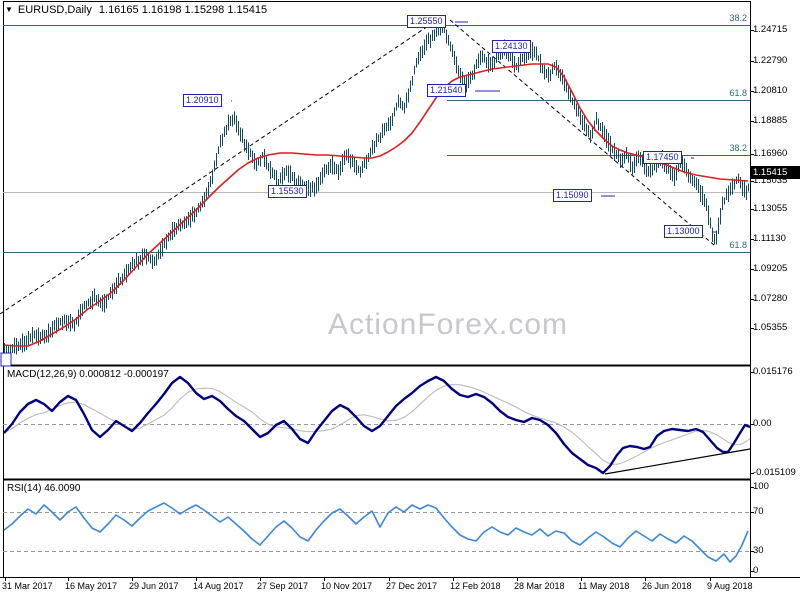  Describe the element at coordinates (448, 324) in the screenshot. I see `watermark: ActionForex.com` at that location.